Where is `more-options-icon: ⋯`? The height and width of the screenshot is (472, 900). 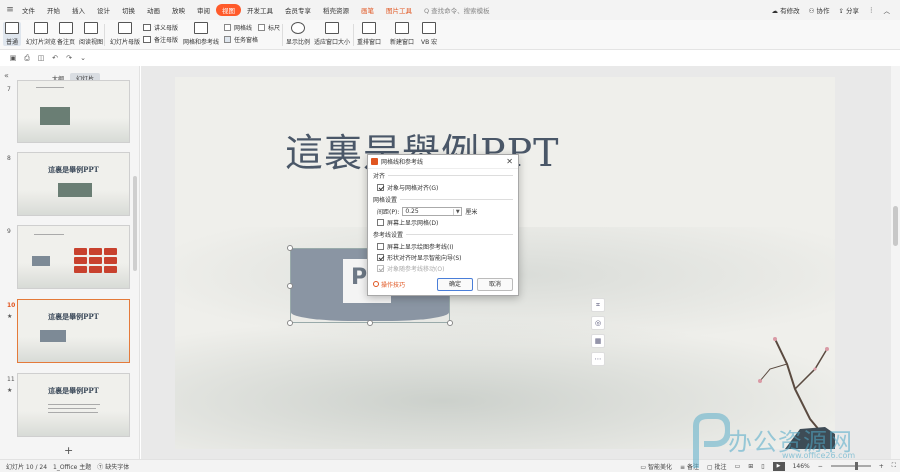
more-options-icon: ⋯ is located at coordinates (598, 359).